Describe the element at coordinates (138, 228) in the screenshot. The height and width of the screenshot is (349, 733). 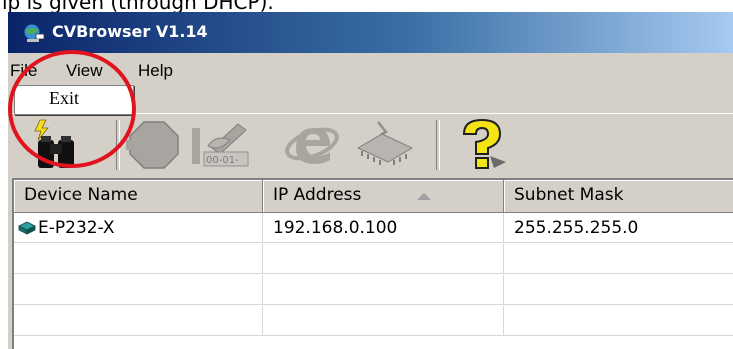
I see `device-name-cell: E-P232-X` at that location.